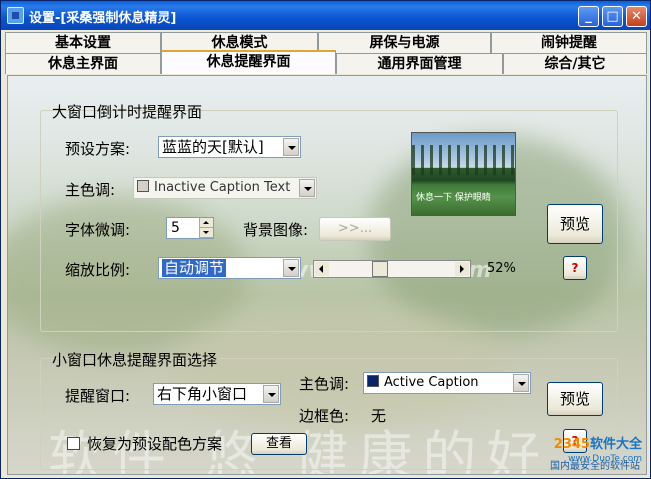 Image resolution: width=651 pixels, height=479 pixels. What do you see at coordinates (202, 394) in the screenshot?
I see `remind-window-value: 右下角小窗口` at bounding box center [202, 394].